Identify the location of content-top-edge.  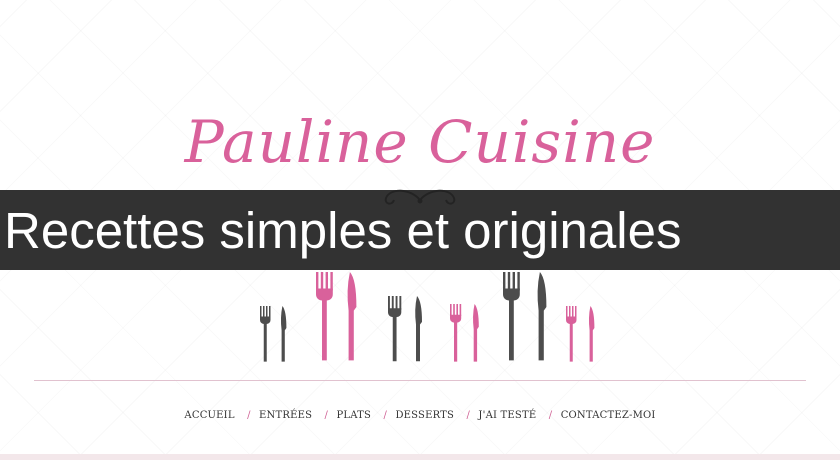
(420, 457).